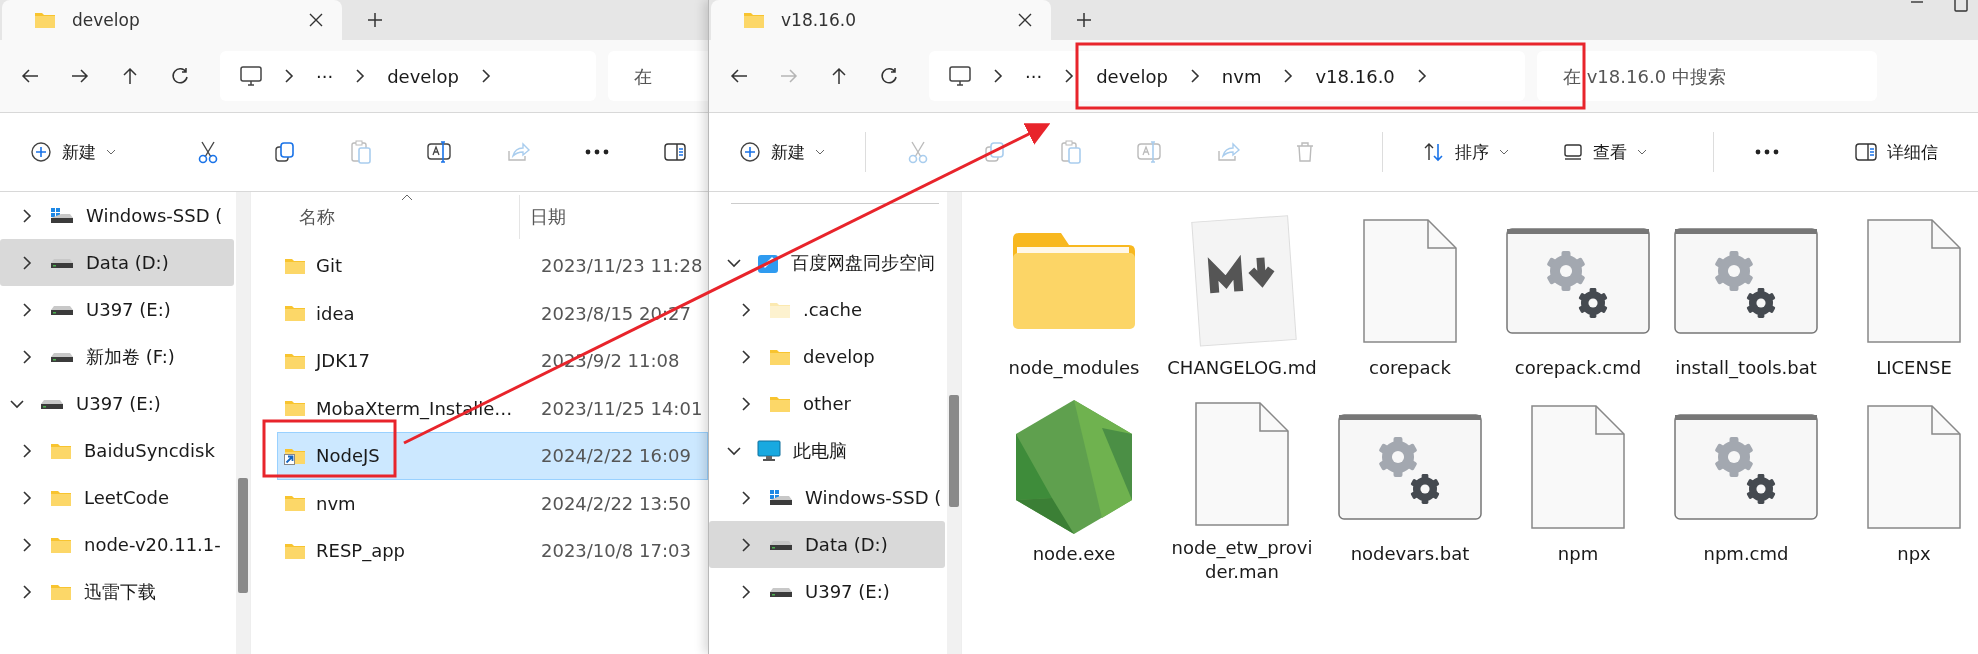 This screenshot has height=654, width=1978. I want to click on sort-button: 排序, so click(1466, 152).